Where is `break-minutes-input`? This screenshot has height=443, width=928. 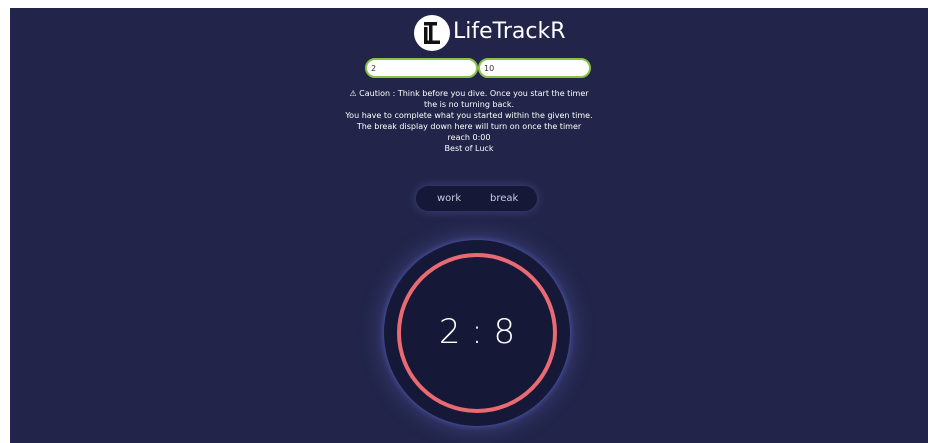
break-minutes-input is located at coordinates (534, 68).